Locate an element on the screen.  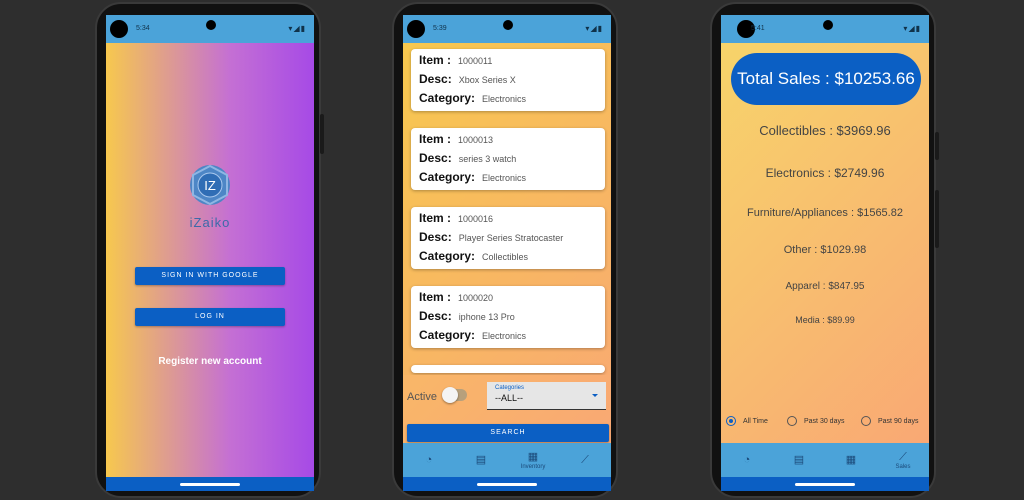
status-bar: 5:41 ▾◢▮ is located at coordinates (825, 29).